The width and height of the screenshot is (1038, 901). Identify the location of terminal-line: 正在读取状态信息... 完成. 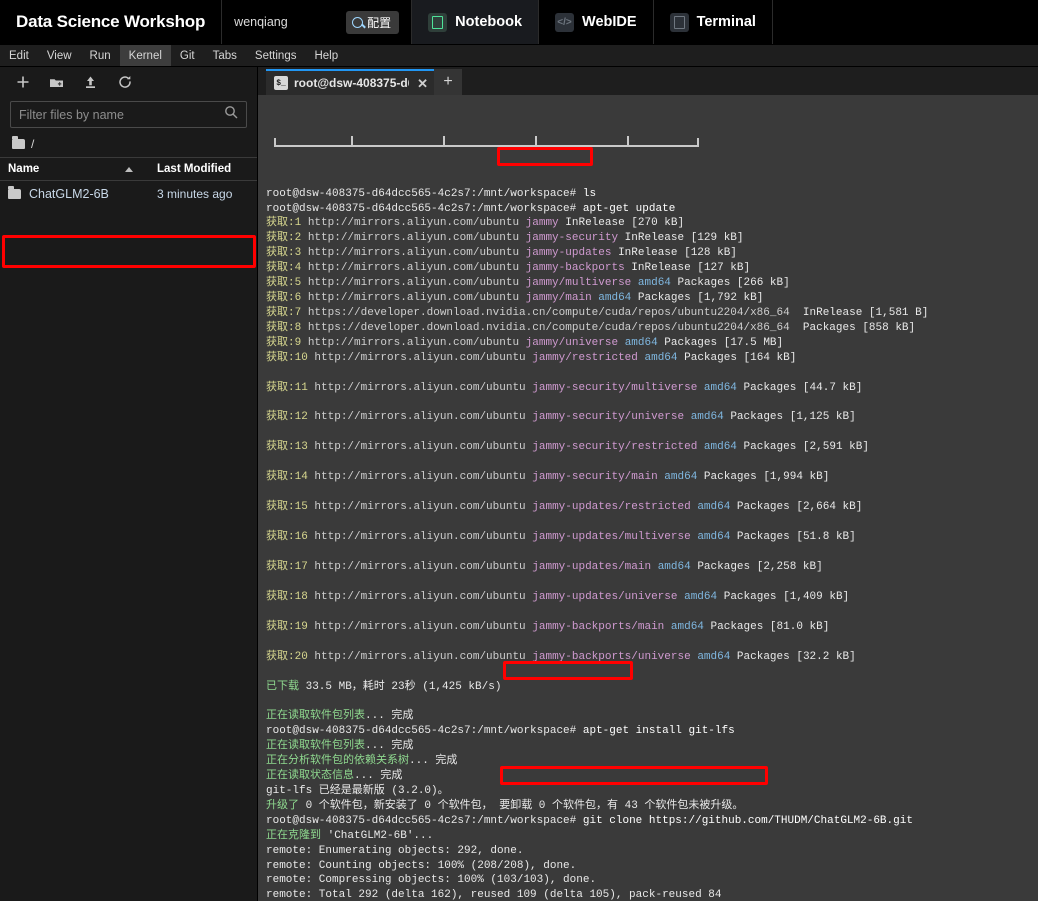
(334, 776).